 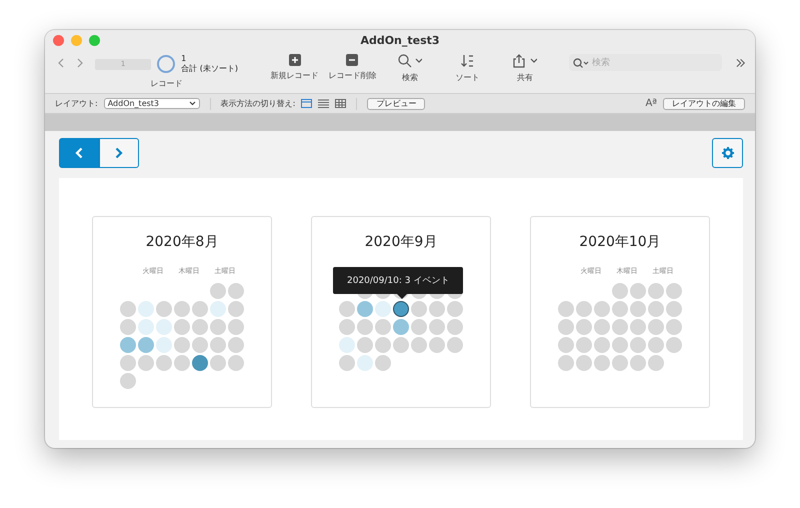 I want to click on table-view-icon, so click(x=340, y=103).